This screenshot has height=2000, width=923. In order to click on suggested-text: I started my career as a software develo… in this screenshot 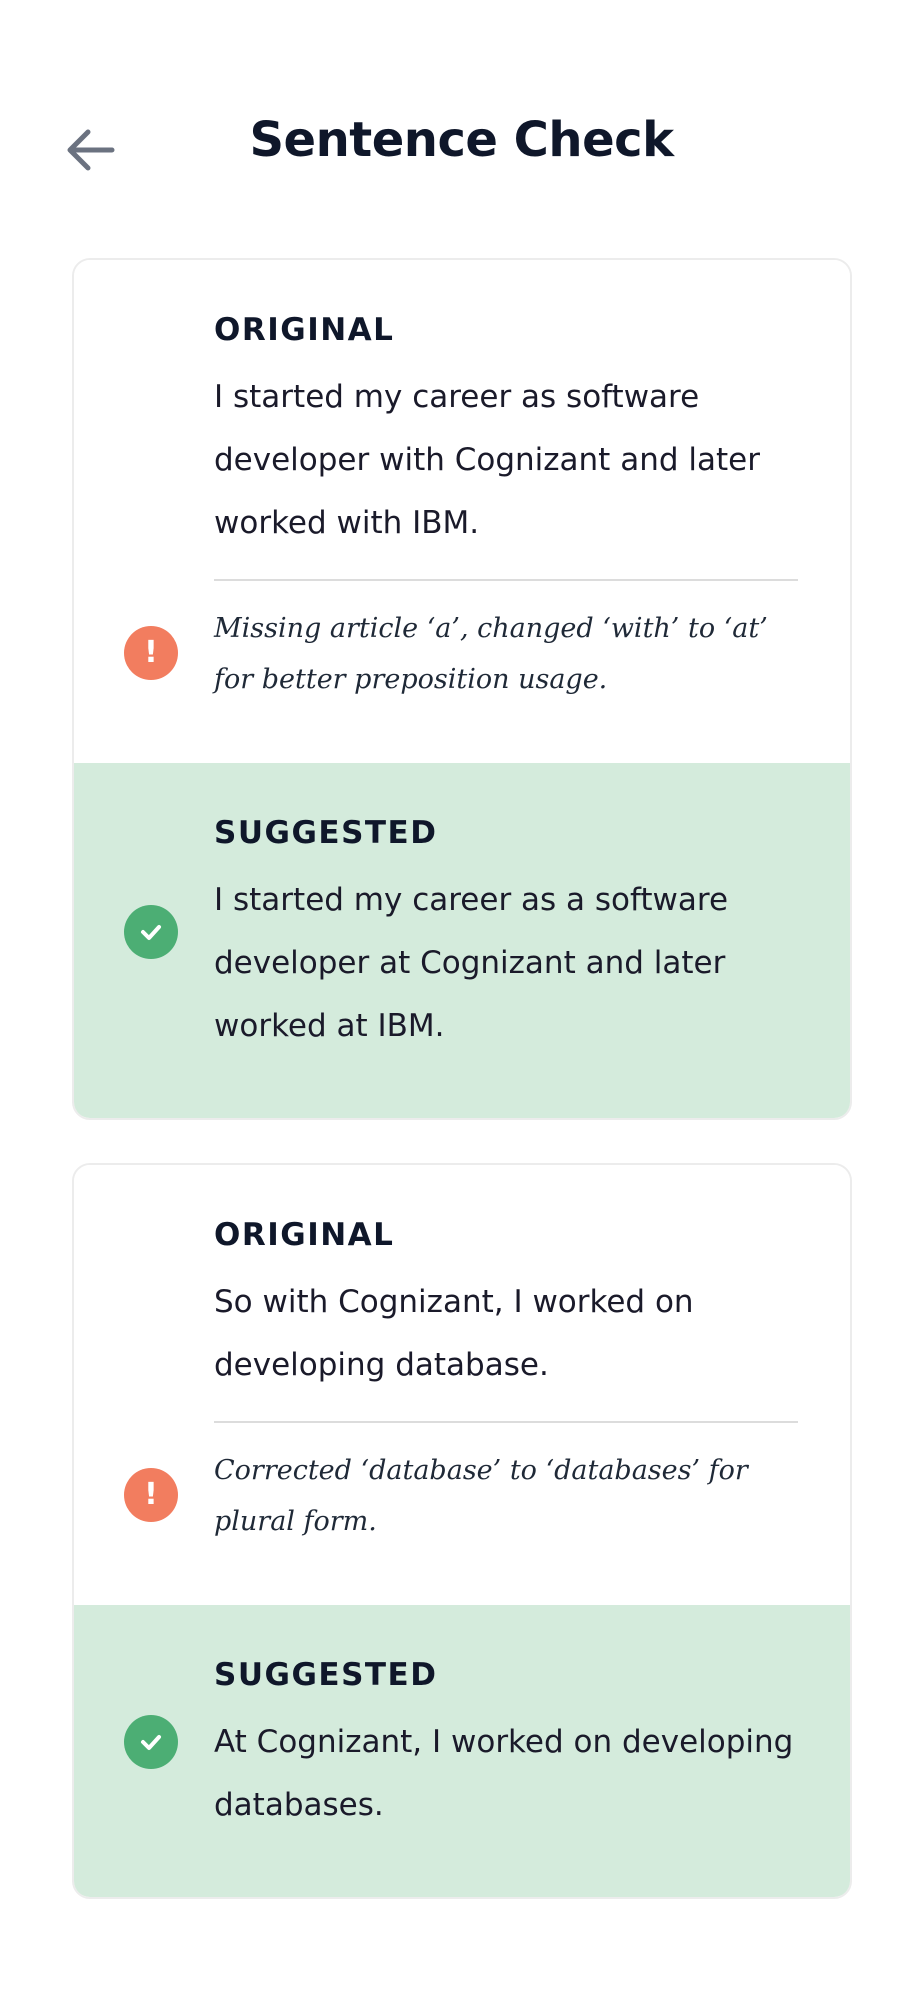, I will do `click(471, 963)`.